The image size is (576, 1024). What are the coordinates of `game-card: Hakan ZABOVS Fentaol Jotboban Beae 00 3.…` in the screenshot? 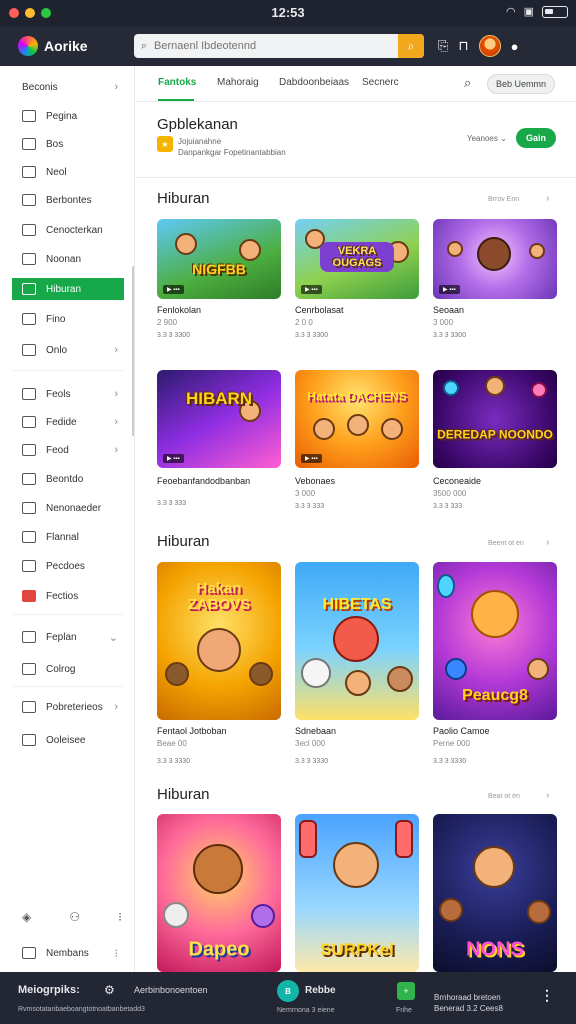 It's located at (219, 663).